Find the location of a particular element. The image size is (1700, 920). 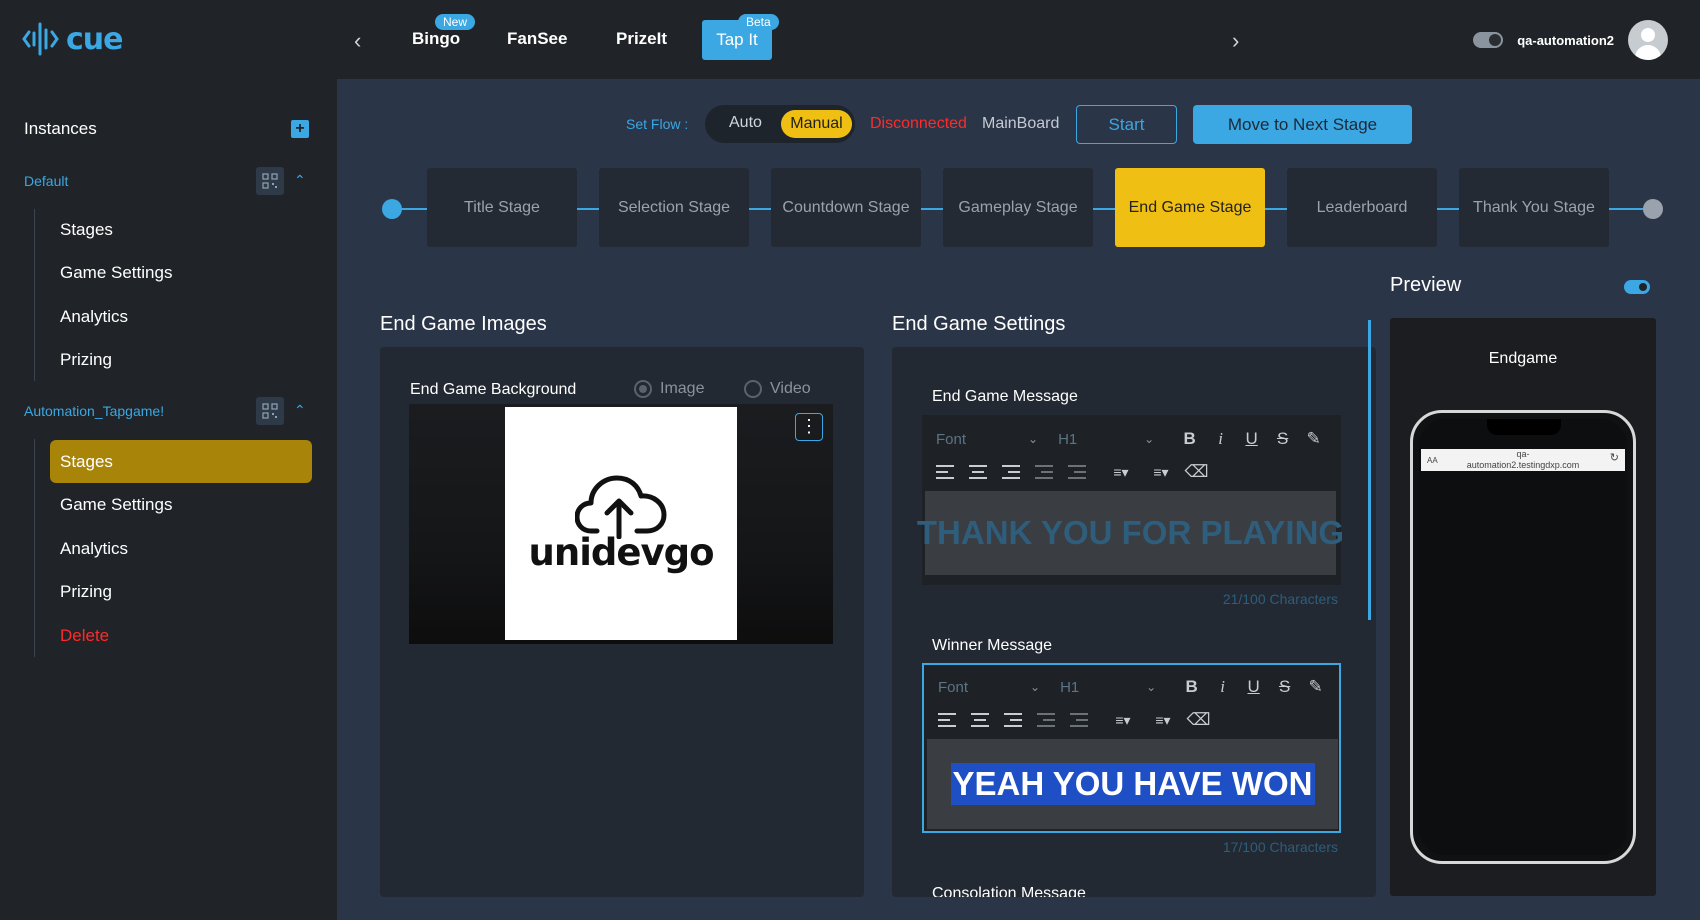

stage-leaderboard: Leaderboard is located at coordinates (1362, 207).